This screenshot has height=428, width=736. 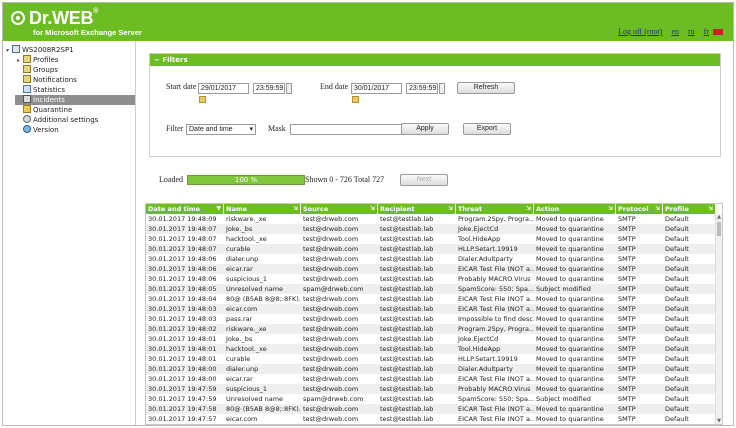 What do you see at coordinates (355, 99) in the screenshot?
I see `end-calendar-icon` at bounding box center [355, 99].